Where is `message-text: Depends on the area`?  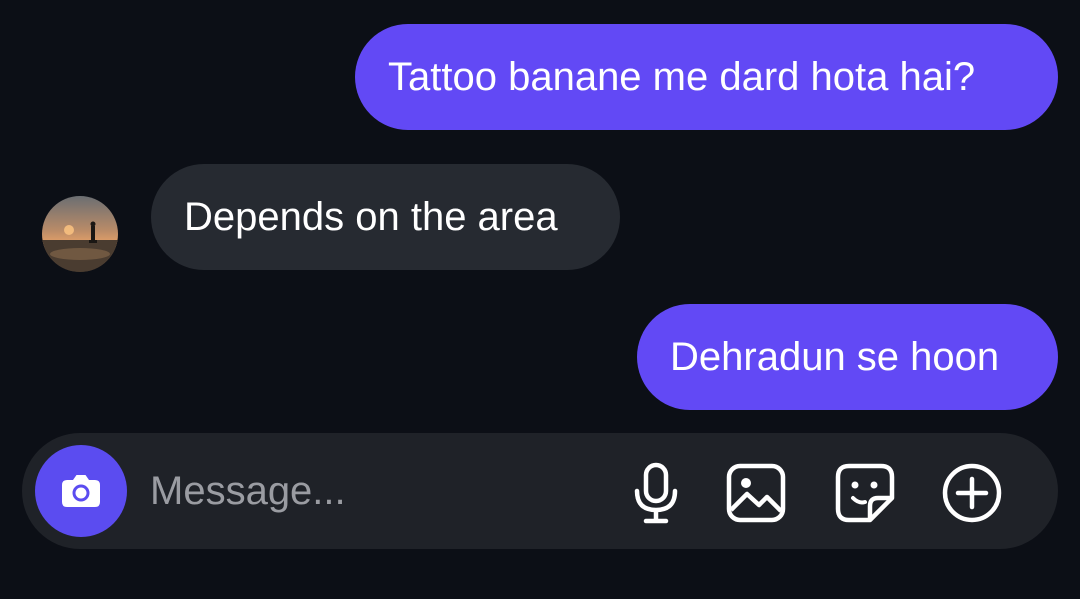 message-text: Depends on the area is located at coordinates (371, 216).